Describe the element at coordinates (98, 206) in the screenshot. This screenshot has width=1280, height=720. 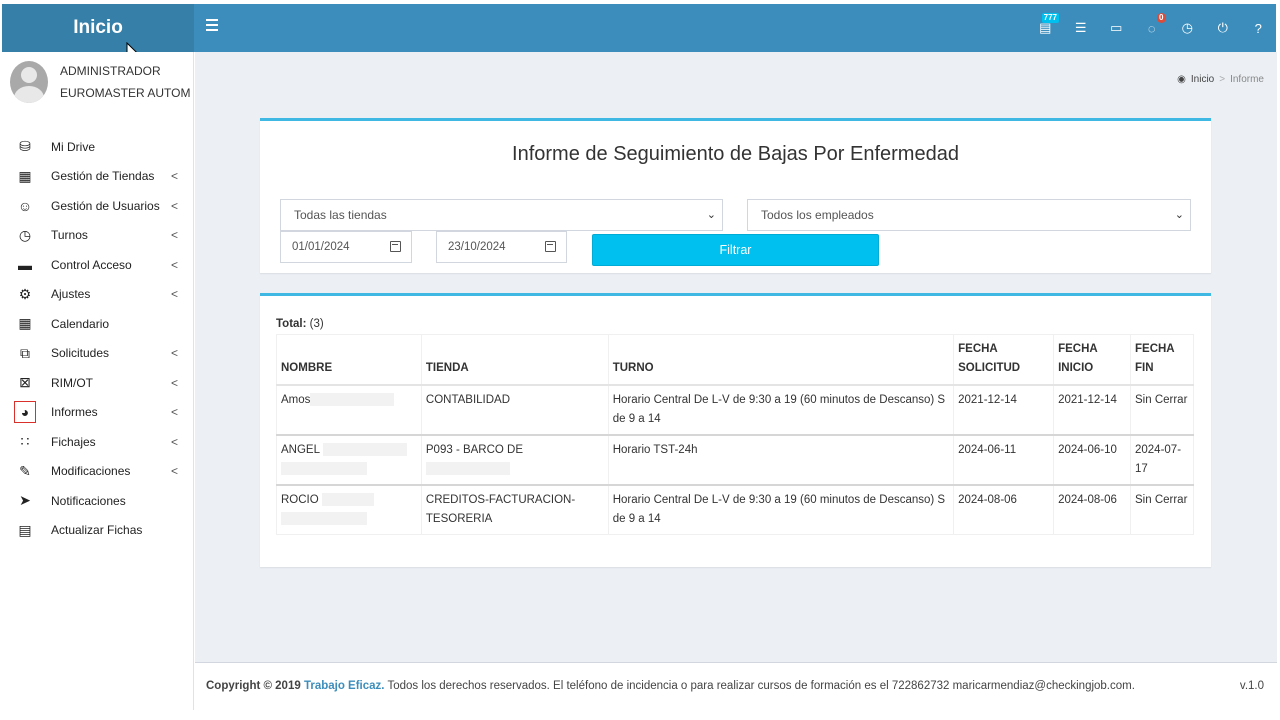
I see `sidebar-item-gestión-de-usuarios: ☺ Gestión de Usuarios <` at that location.